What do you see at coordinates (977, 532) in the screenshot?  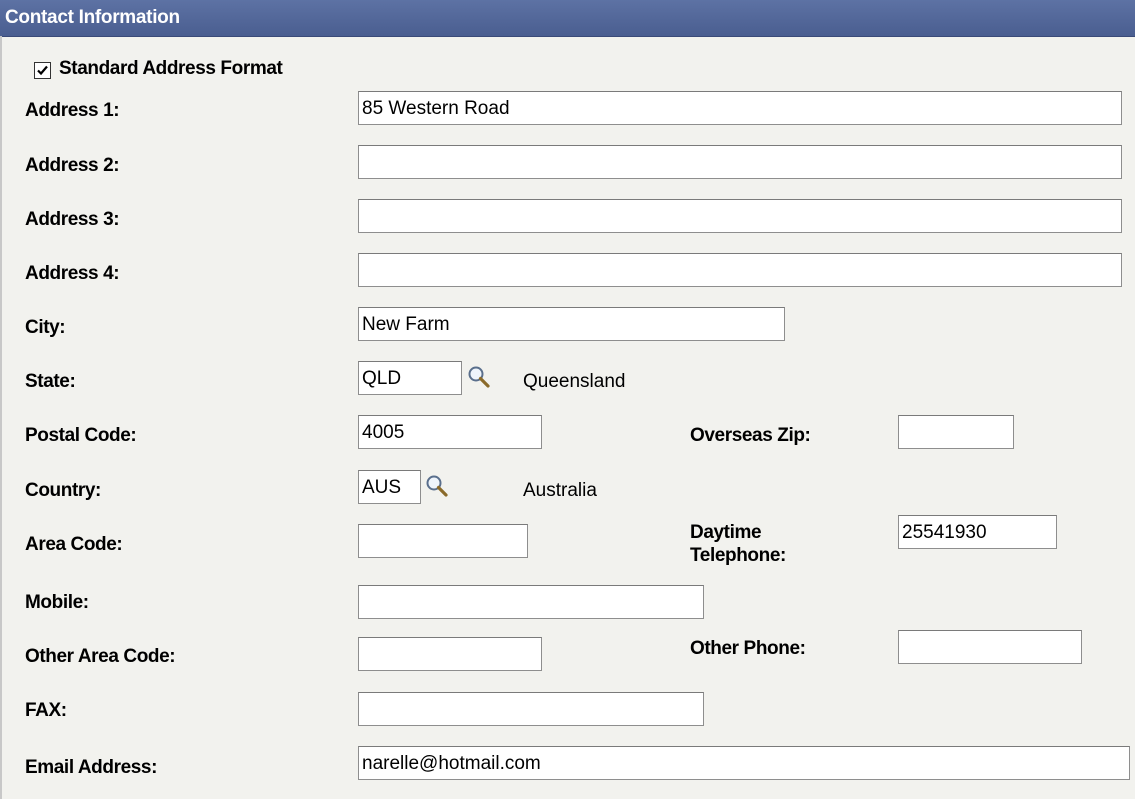 I see `daytime-telephone-field` at bounding box center [977, 532].